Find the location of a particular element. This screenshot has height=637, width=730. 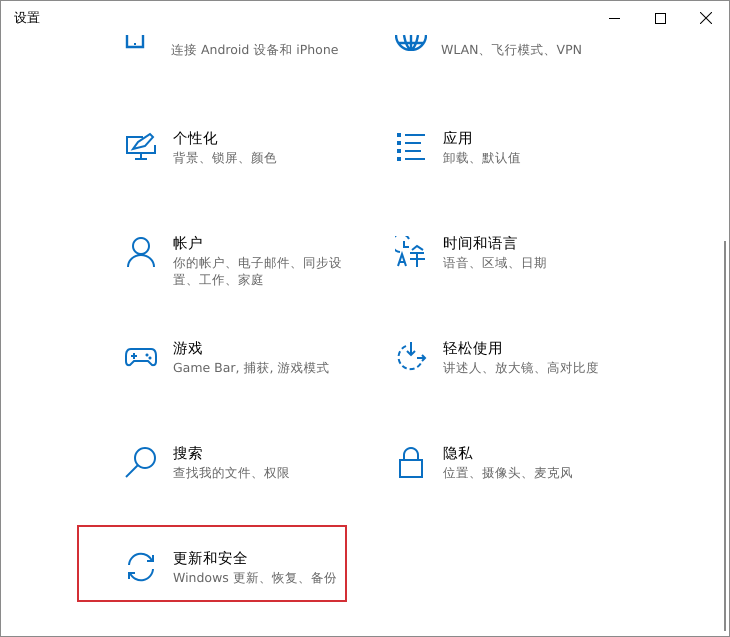

settings-category: 搜索 查找我的文件、权限 is located at coordinates (212, 458).